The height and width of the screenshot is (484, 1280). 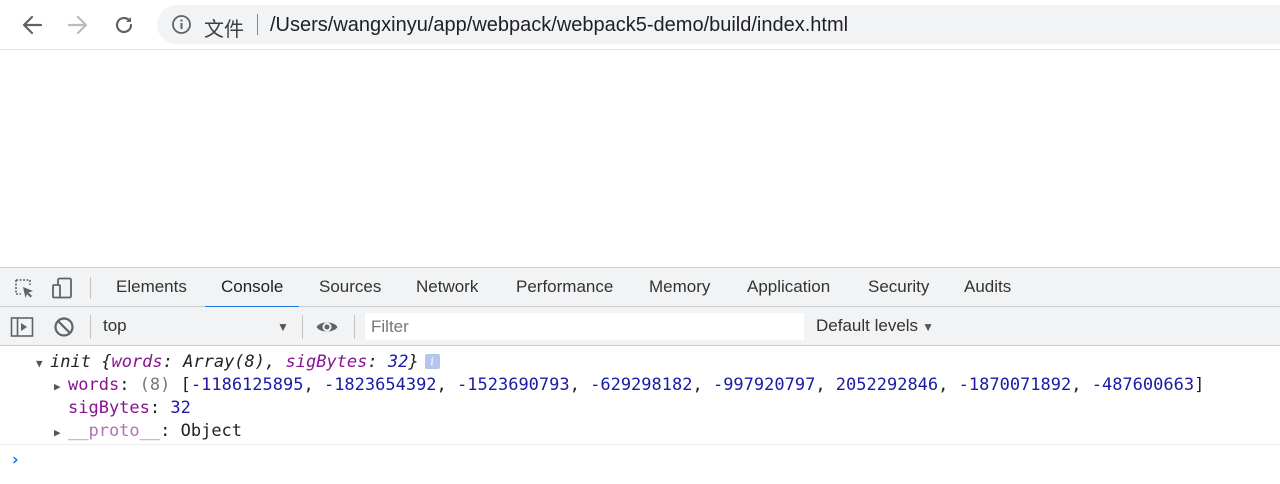 What do you see at coordinates (887, 385) in the screenshot?
I see `array-value: 2052292846` at bounding box center [887, 385].